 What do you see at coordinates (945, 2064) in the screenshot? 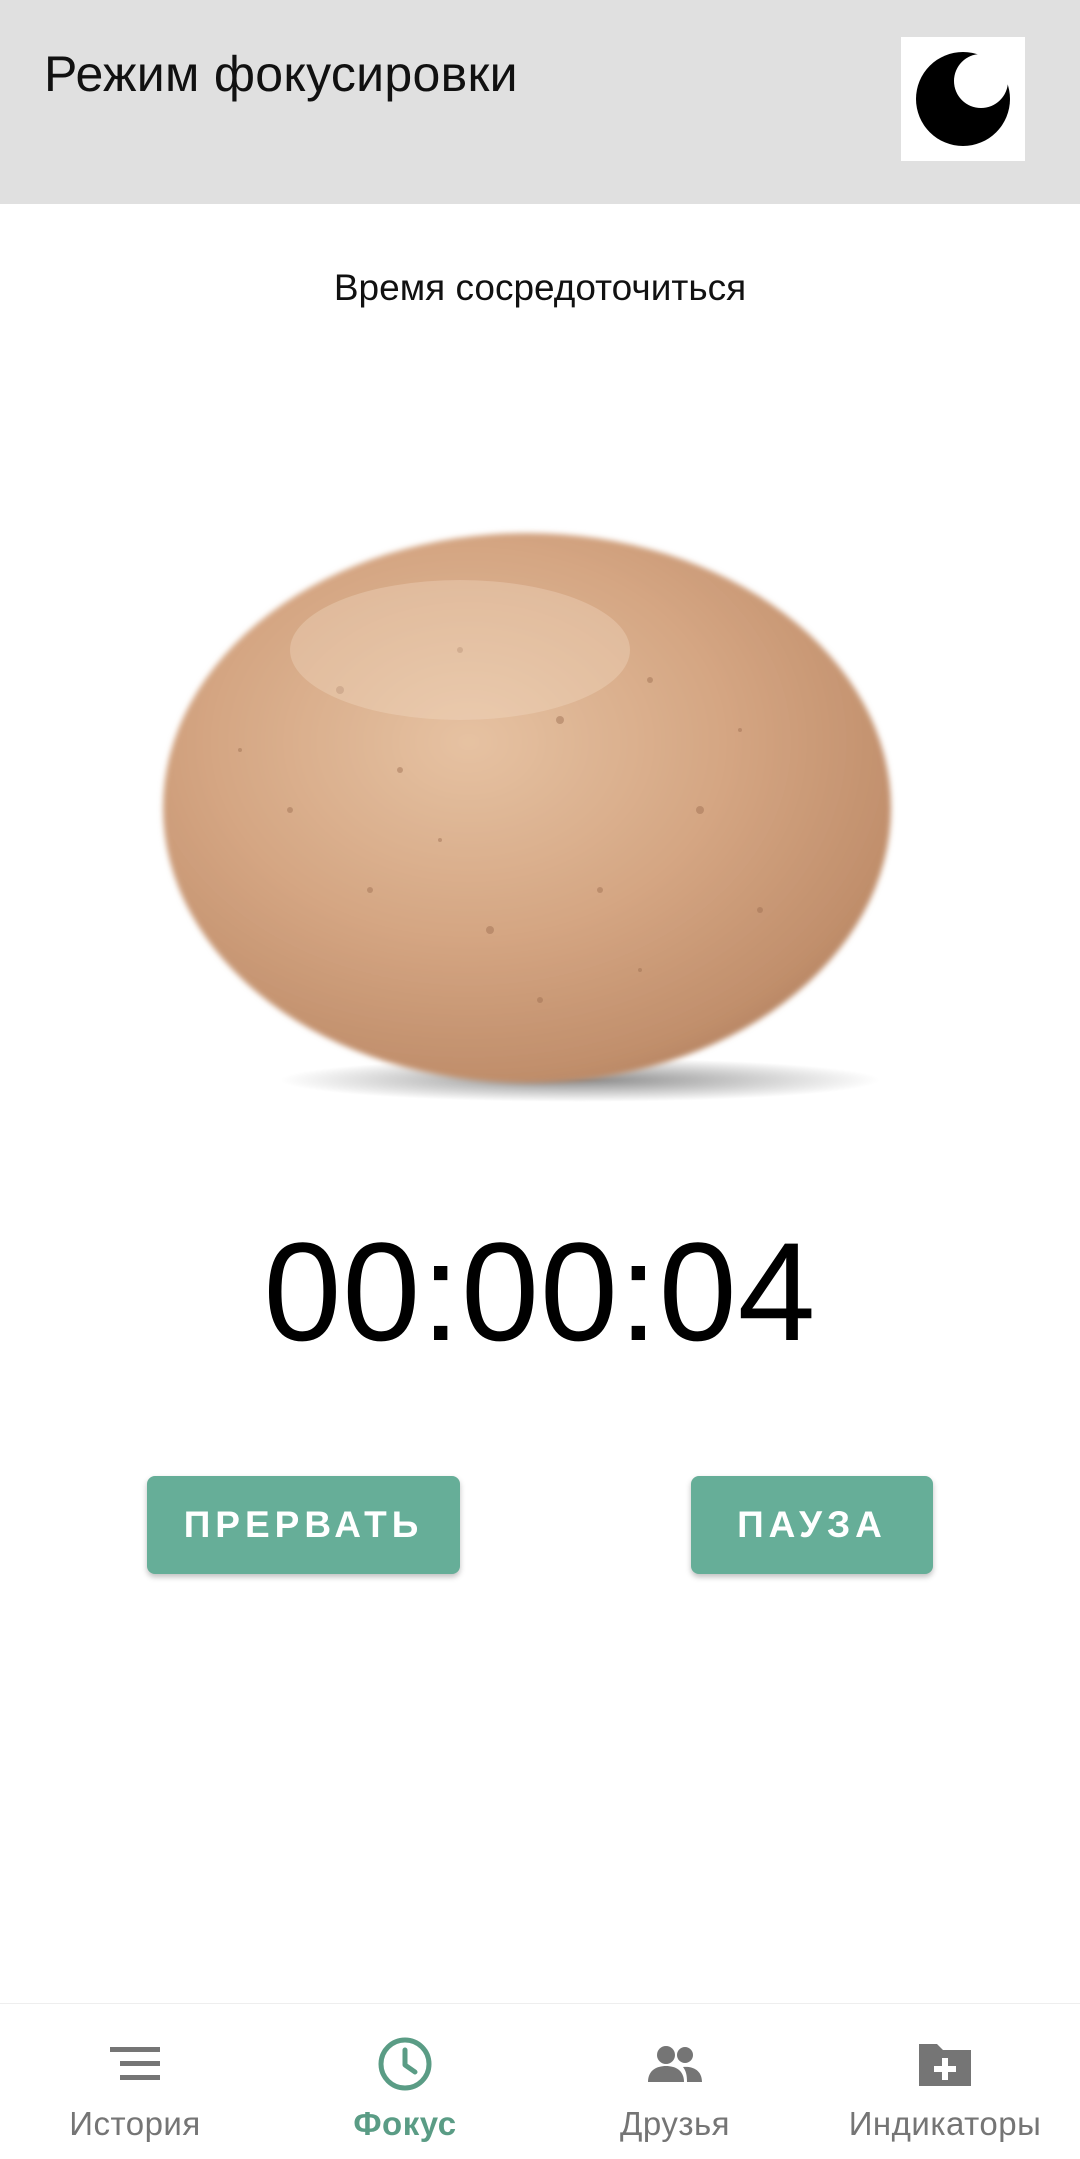
I see `folder-plus-icon` at bounding box center [945, 2064].